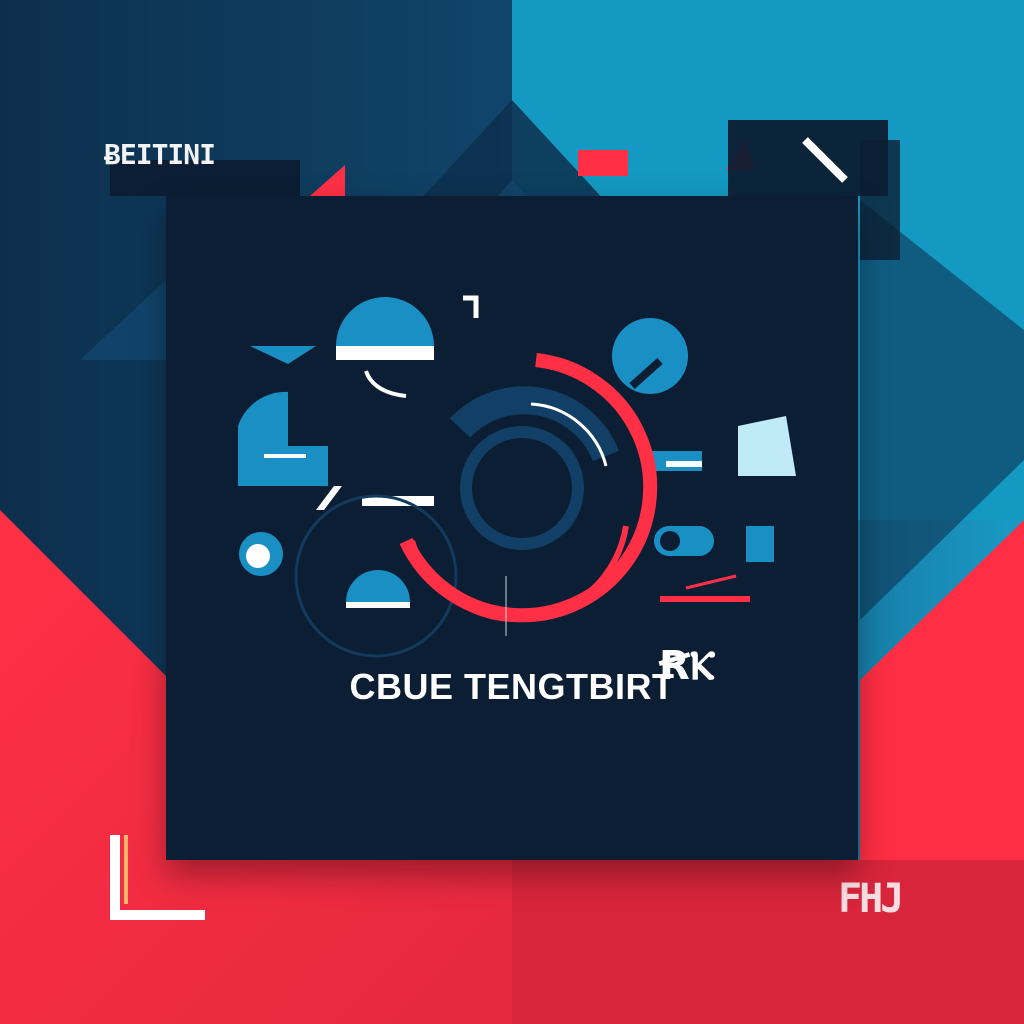 This screenshot has width=1024, height=1024. What do you see at coordinates (512, 686) in the screenshot?
I see `brand-name: CBUE TENGTBIRT` at bounding box center [512, 686].